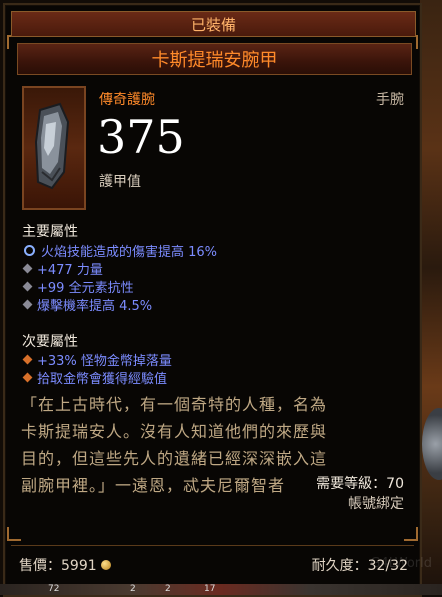 Image resolution: width=442 pixels, height=597 pixels. Describe the element at coordinates (390, 100) in the screenshot. I see `item-slot: 手腕` at that location.